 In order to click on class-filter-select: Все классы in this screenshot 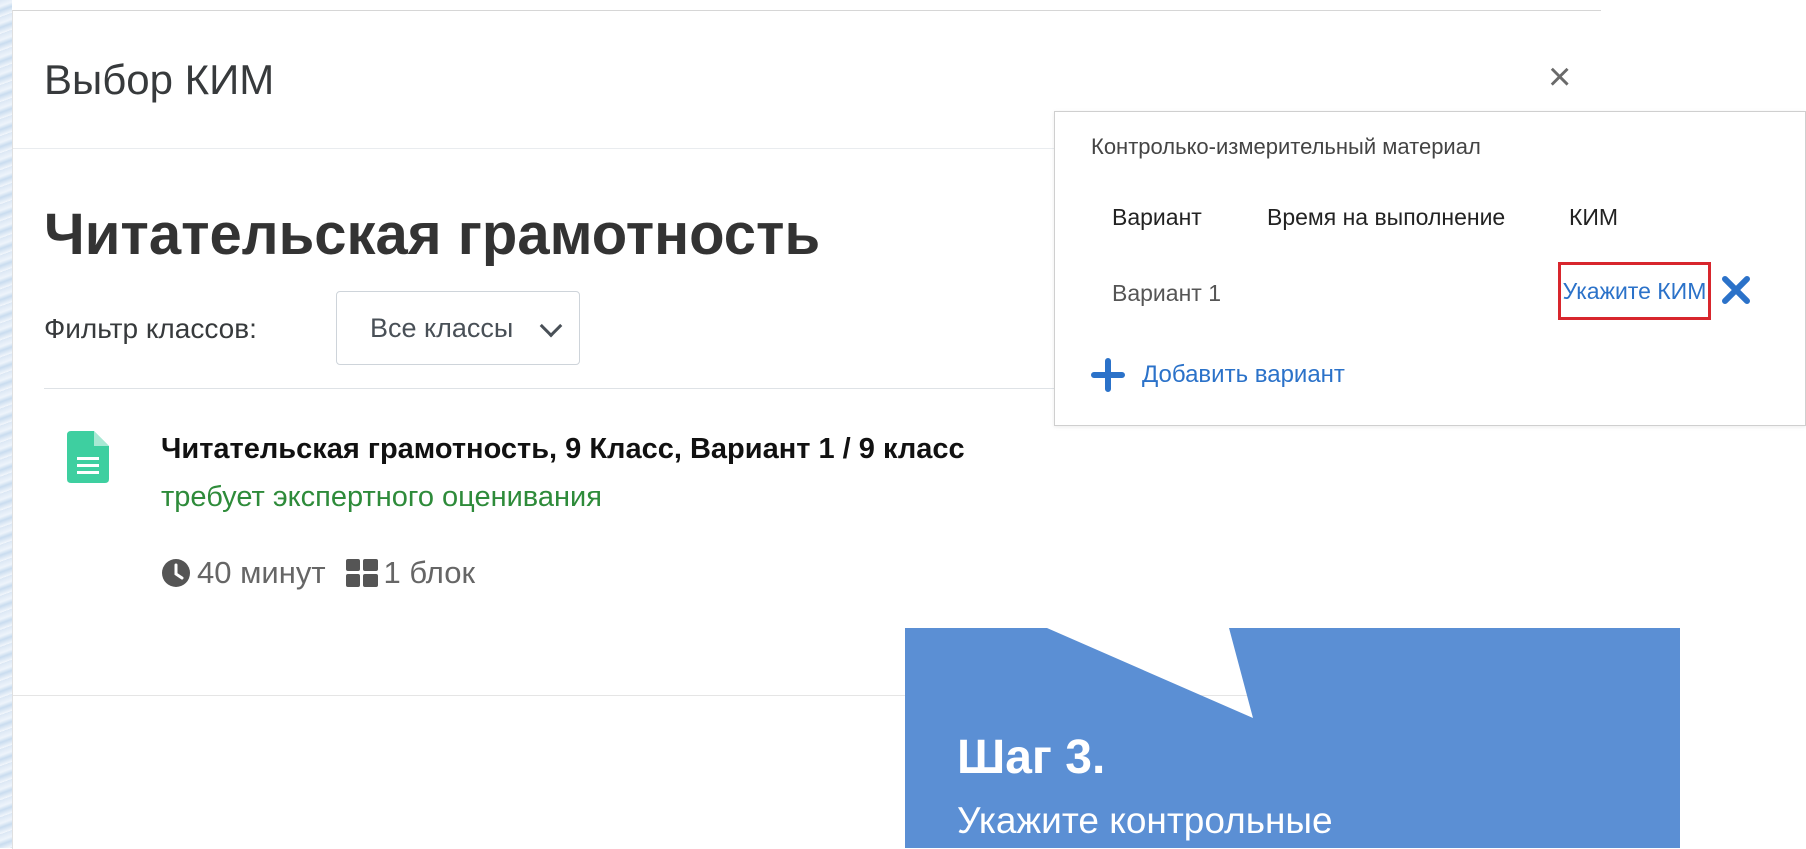, I will do `click(458, 328)`.